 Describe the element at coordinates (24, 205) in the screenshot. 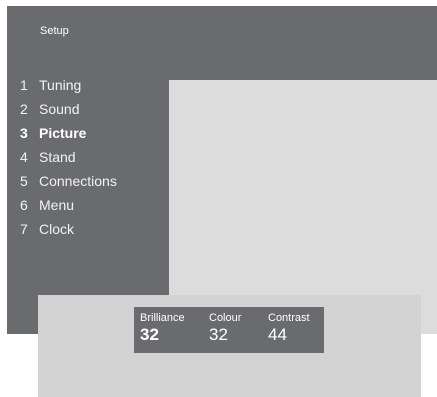

I see `menu-item-number: 6` at that location.